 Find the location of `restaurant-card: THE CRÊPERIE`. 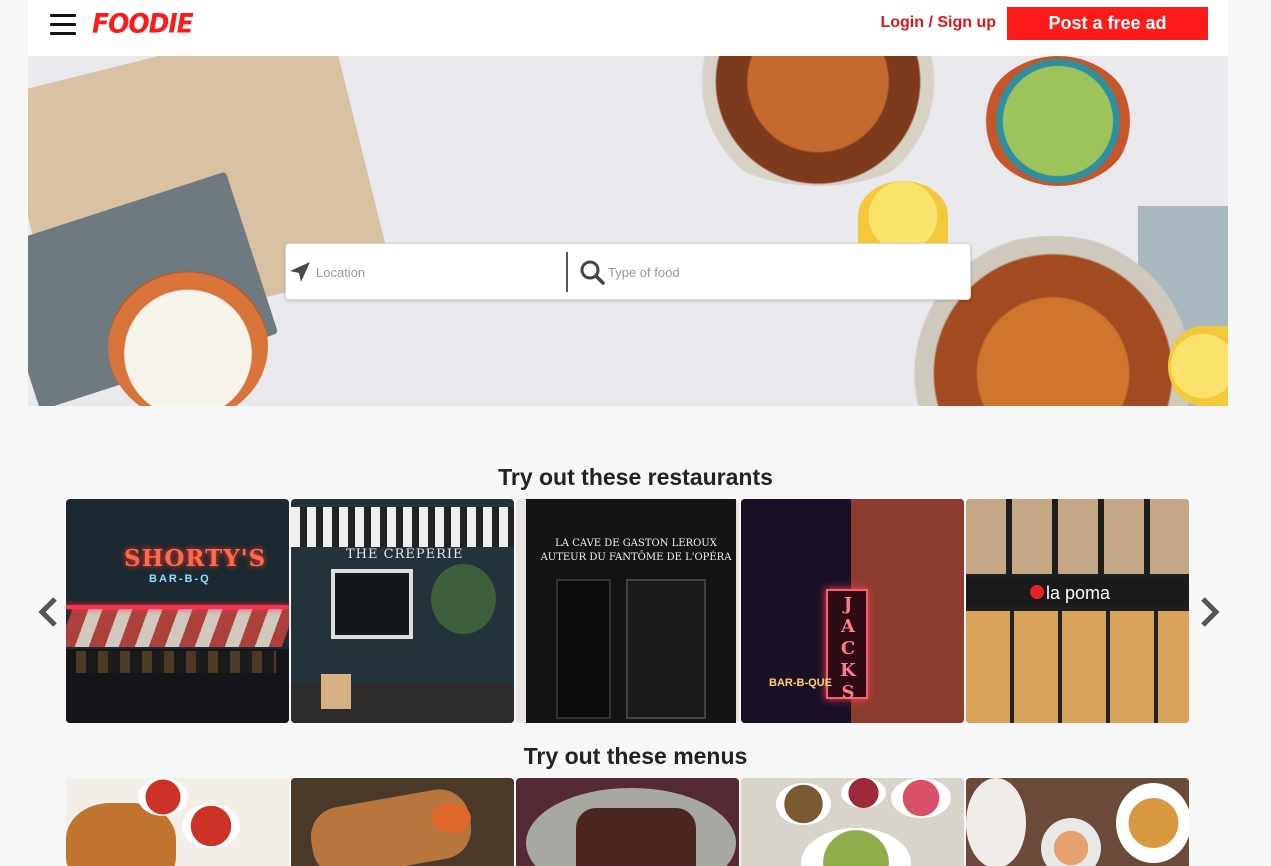

restaurant-card: THE CRÊPERIE is located at coordinates (402, 611).